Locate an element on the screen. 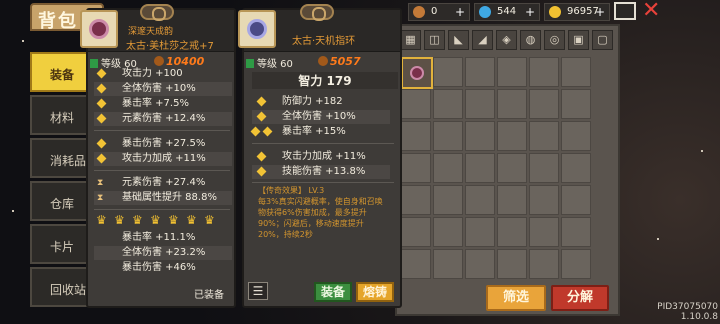 This screenshot has height=324, width=720. tab-materials: 材料 is located at coordinates (60, 115).